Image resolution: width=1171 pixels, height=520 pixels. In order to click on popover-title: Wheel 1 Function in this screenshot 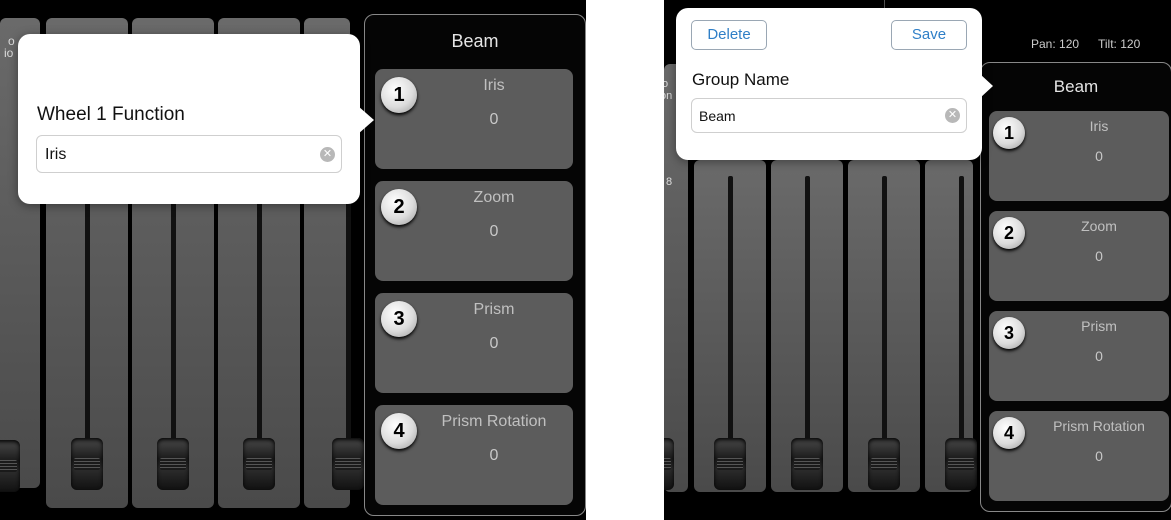, I will do `click(111, 114)`.